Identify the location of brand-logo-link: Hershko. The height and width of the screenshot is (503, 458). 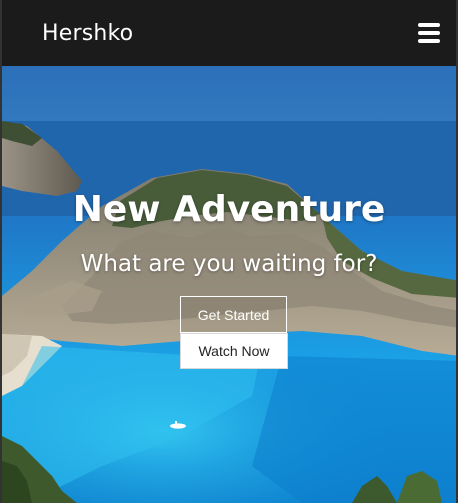
(87, 33).